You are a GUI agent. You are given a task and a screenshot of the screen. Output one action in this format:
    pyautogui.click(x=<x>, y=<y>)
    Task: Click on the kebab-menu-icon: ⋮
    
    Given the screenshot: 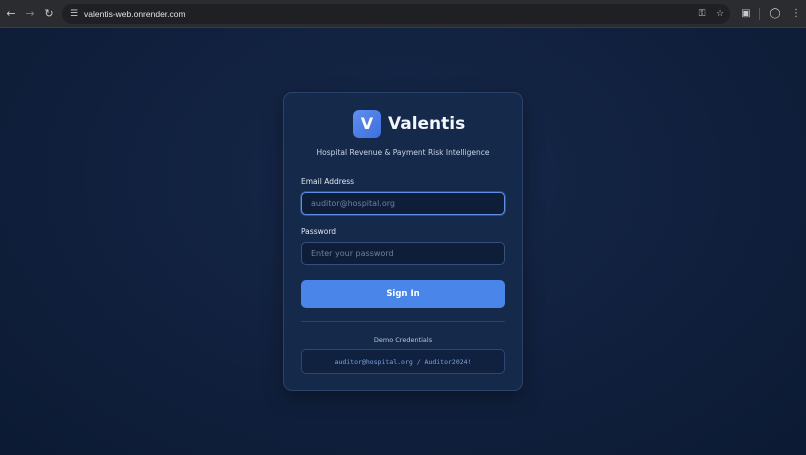 What is the action you would take?
    pyautogui.click(x=796, y=14)
    